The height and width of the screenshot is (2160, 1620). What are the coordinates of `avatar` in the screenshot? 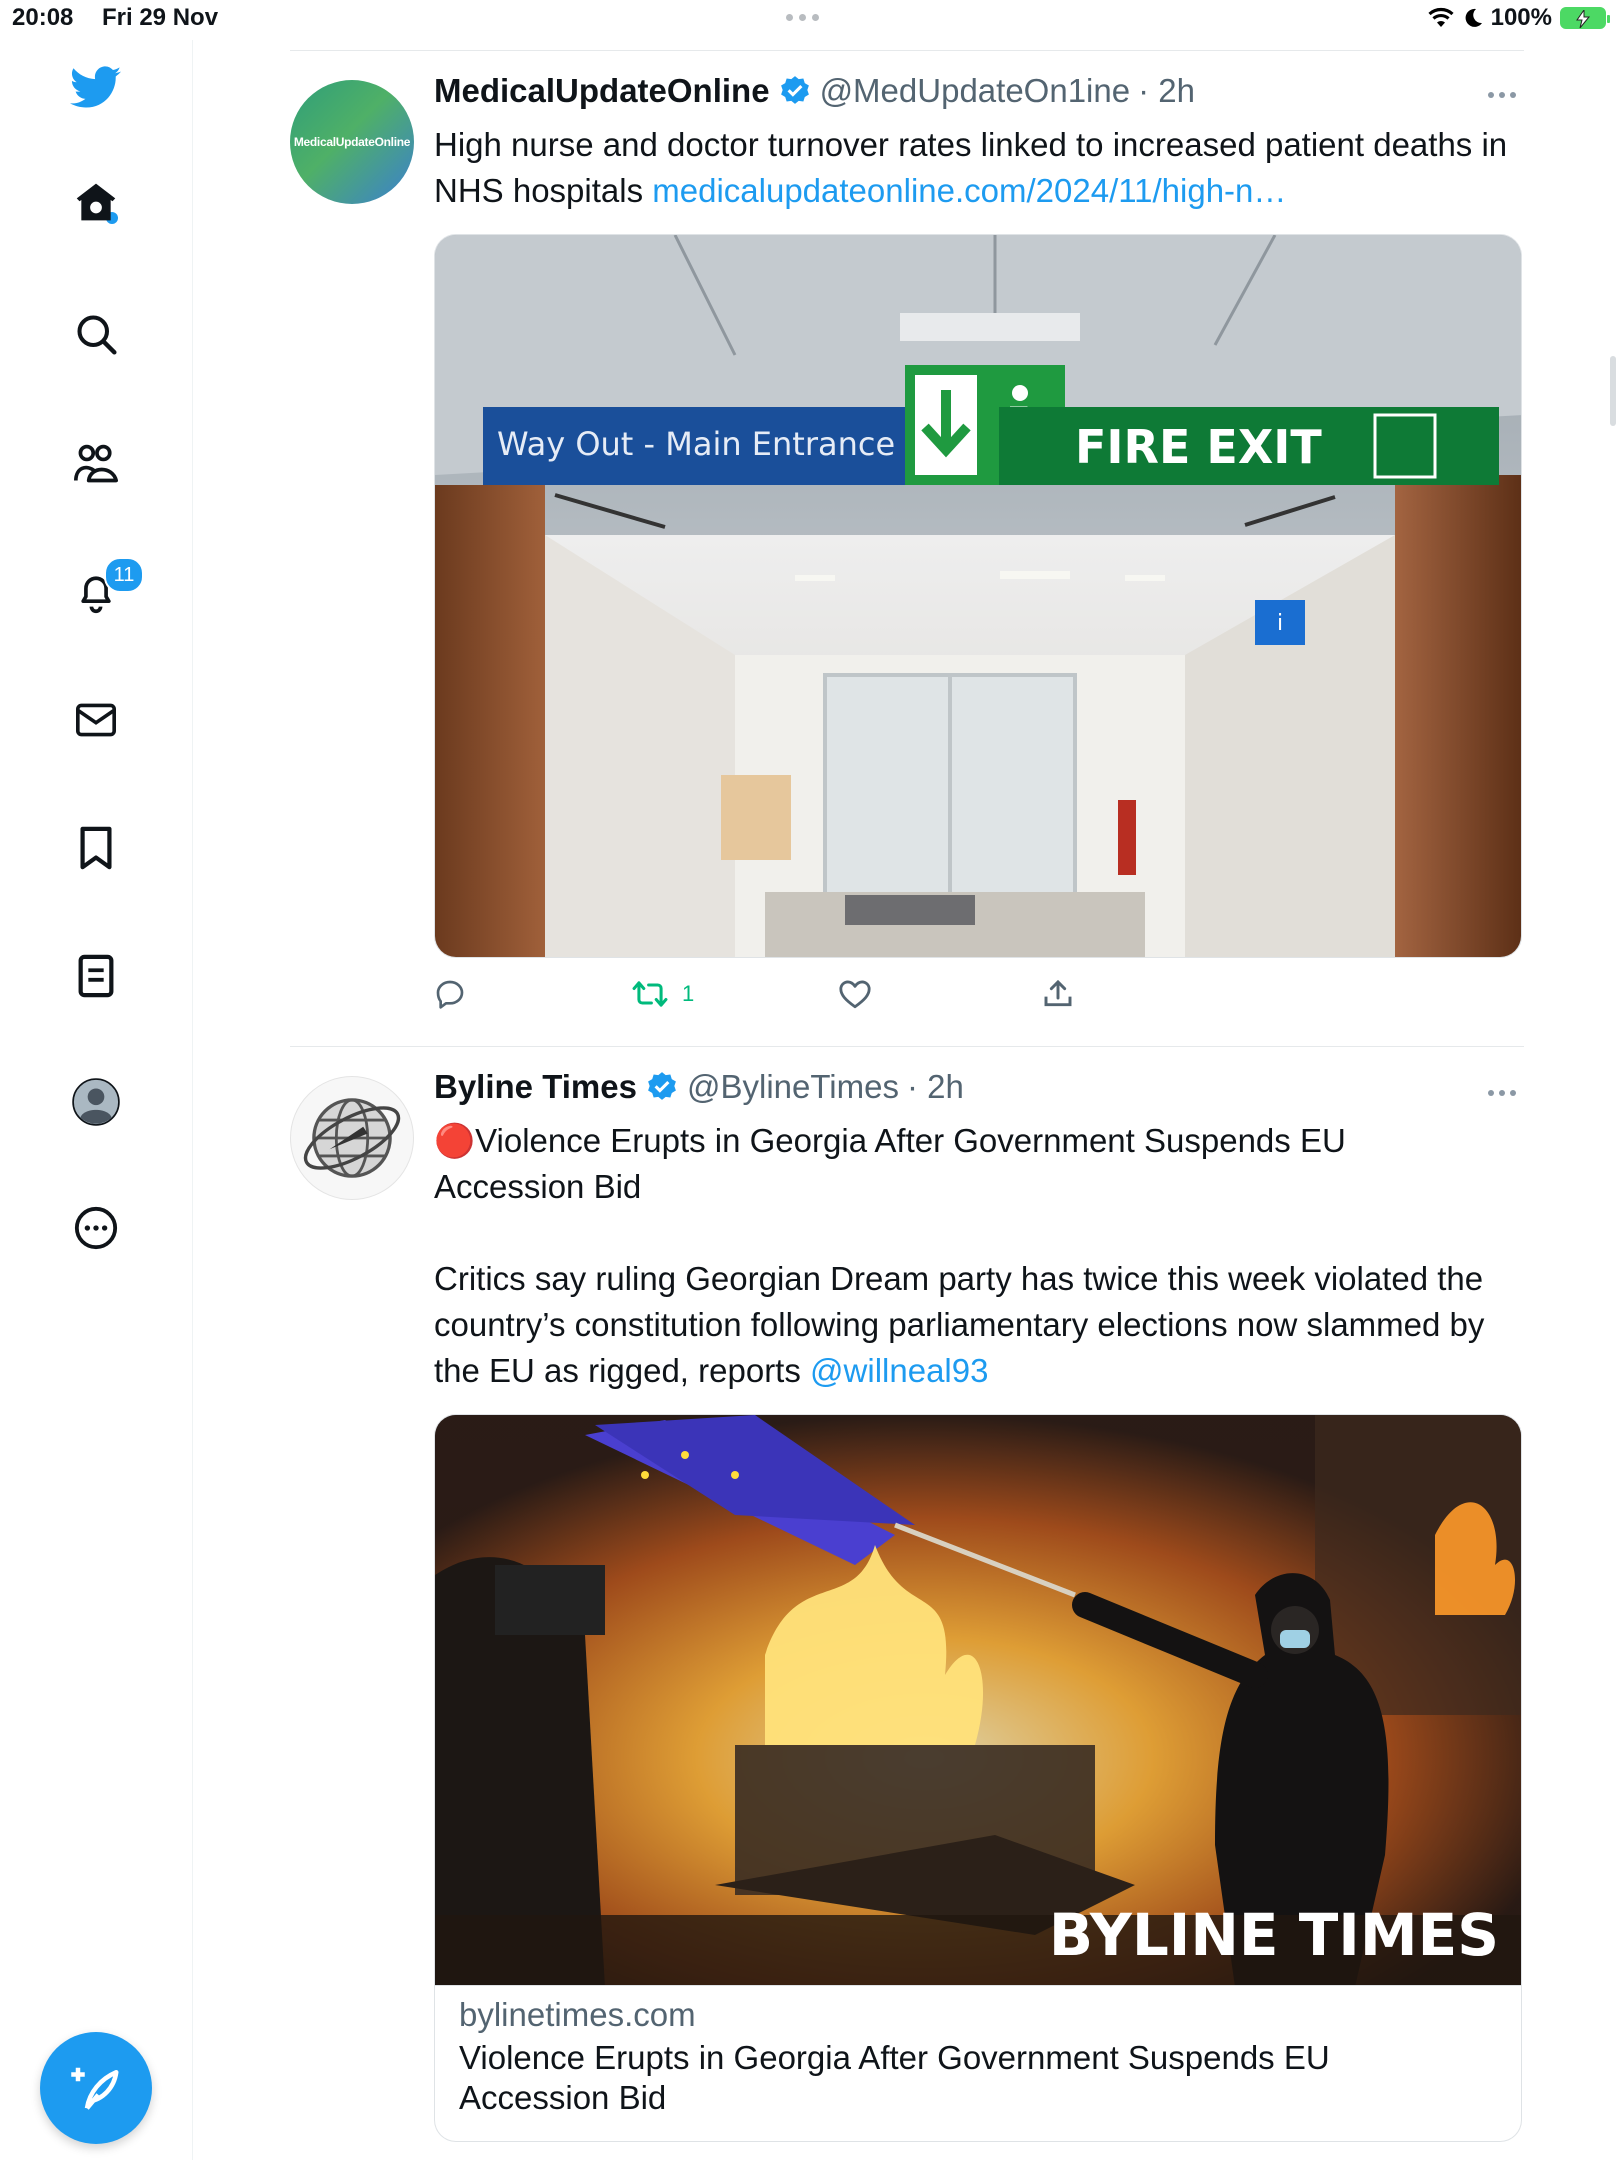 It's located at (352, 1138).